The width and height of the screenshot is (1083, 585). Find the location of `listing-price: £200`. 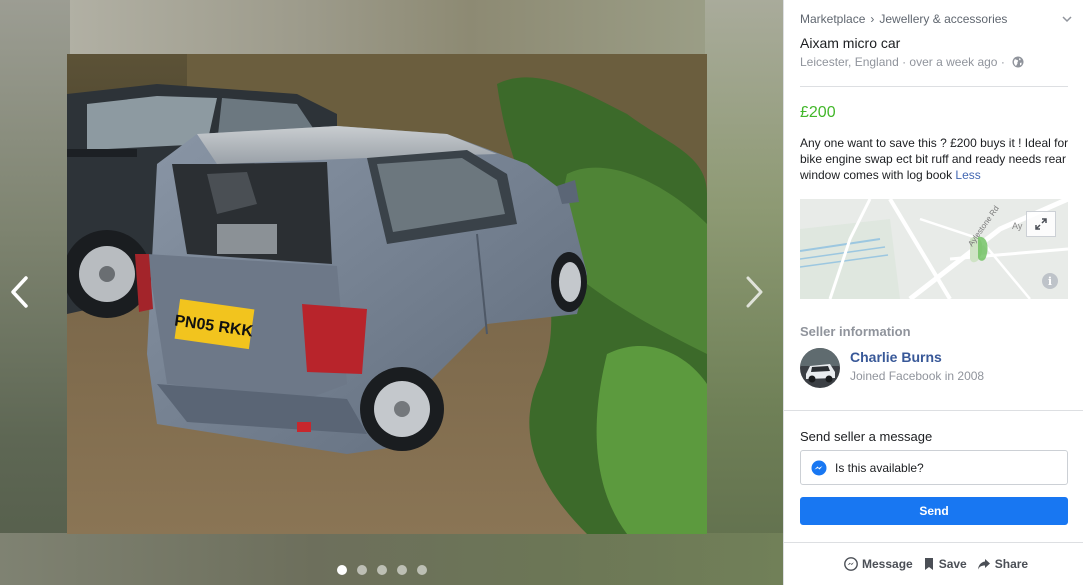

listing-price: £200 is located at coordinates (818, 112).